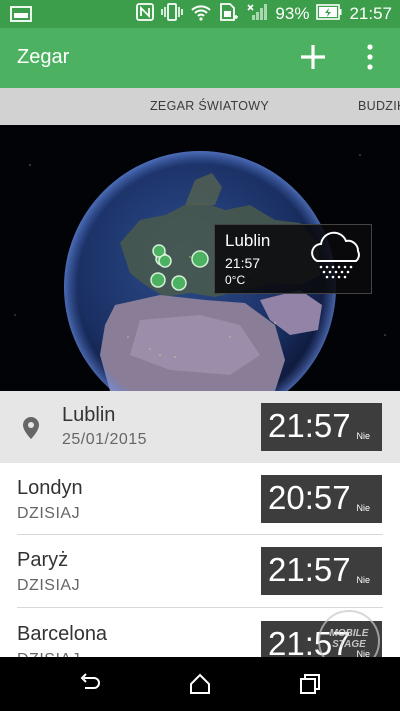  I want to click on screenshot-icon, so click(21, 16).